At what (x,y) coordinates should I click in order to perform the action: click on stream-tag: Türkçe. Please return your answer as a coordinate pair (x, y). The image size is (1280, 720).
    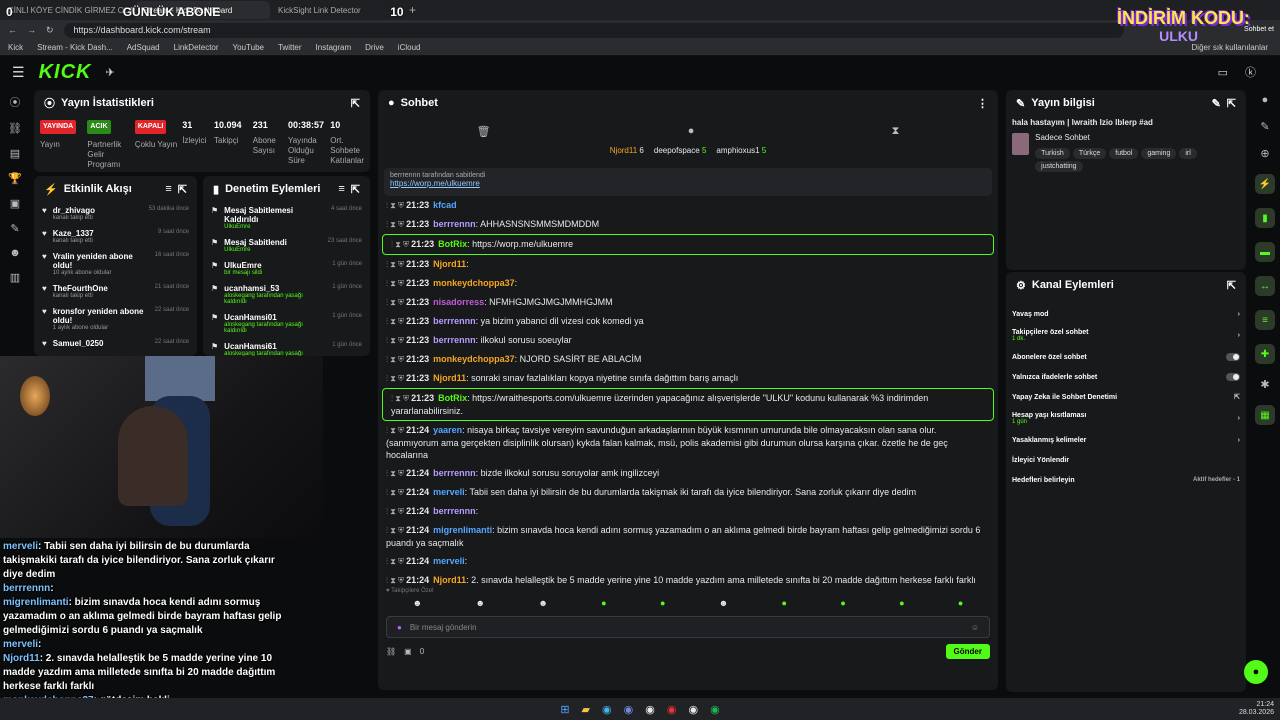
    Looking at the image, I should click on (1089, 153).